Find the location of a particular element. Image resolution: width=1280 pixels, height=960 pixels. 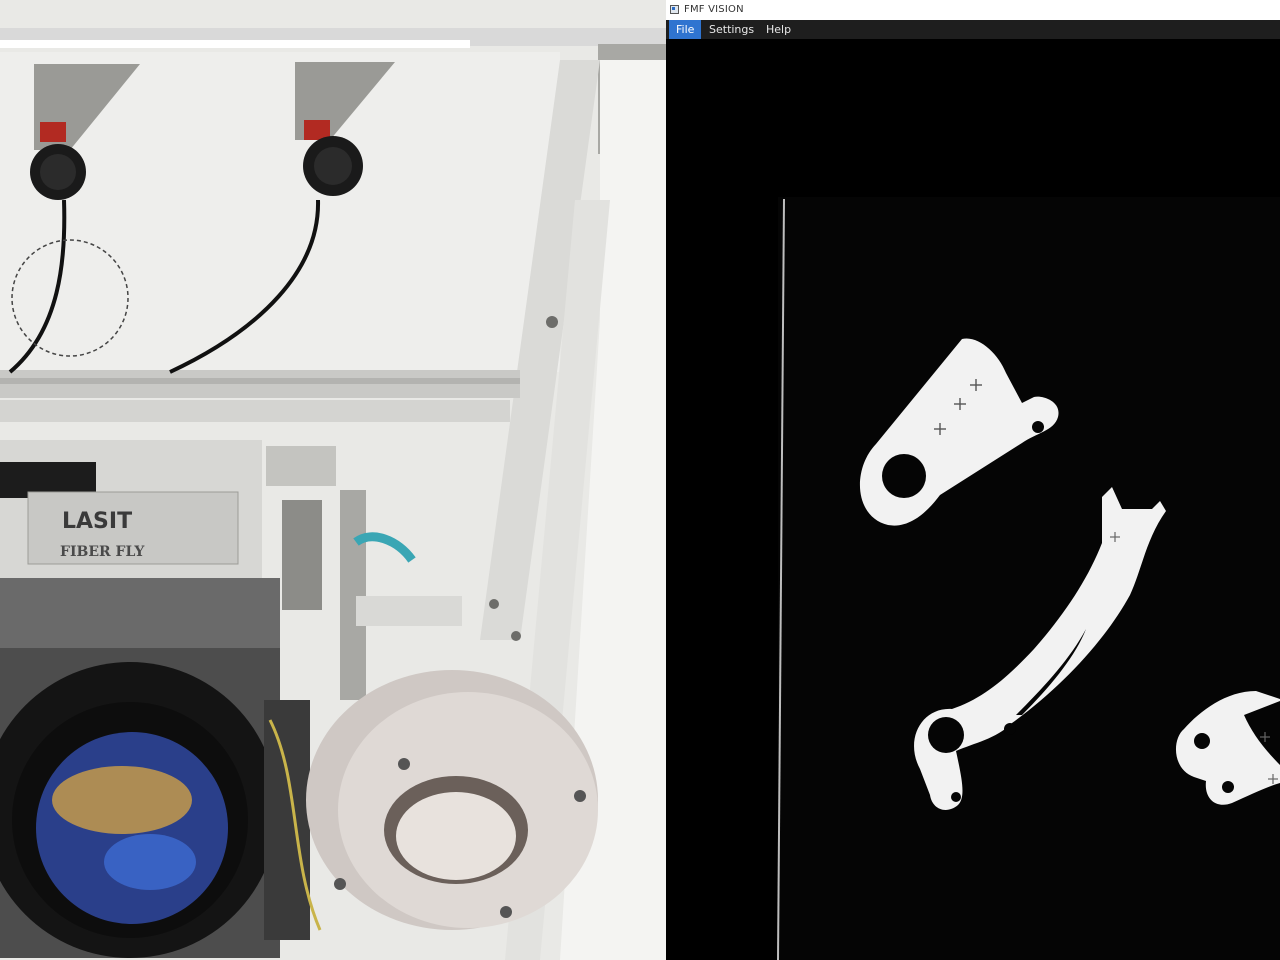

laser-brand-label: LASIT is located at coordinates (97, 521).